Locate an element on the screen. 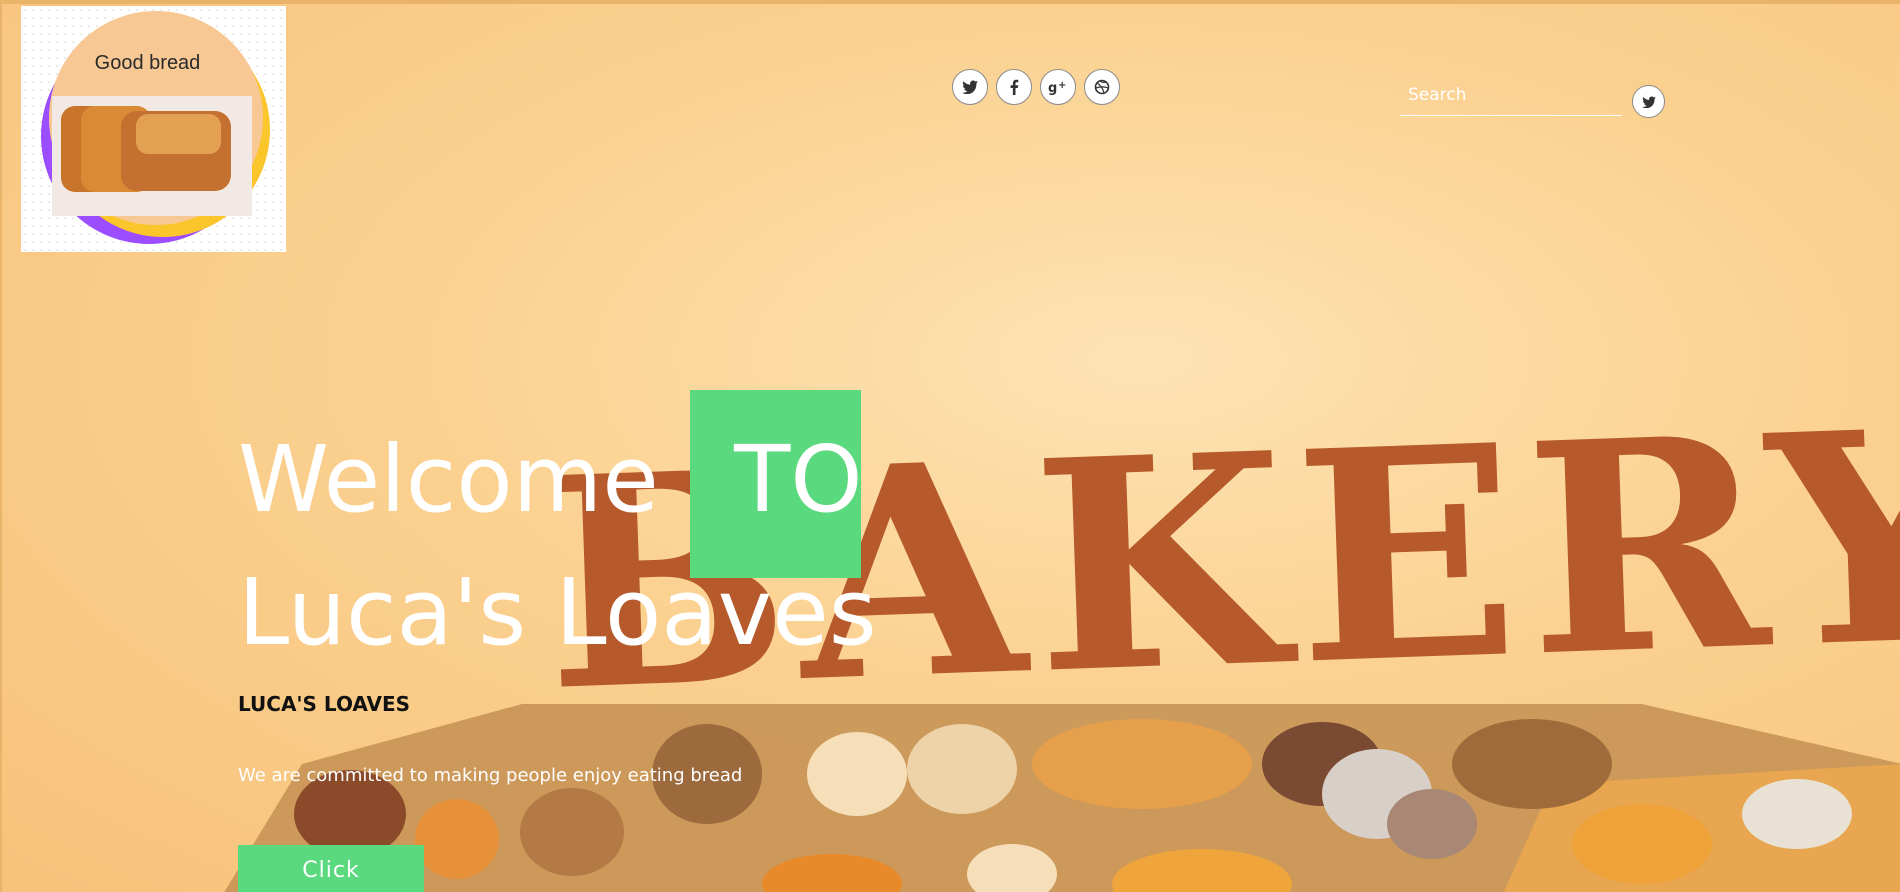  search-input is located at coordinates (1511, 94).